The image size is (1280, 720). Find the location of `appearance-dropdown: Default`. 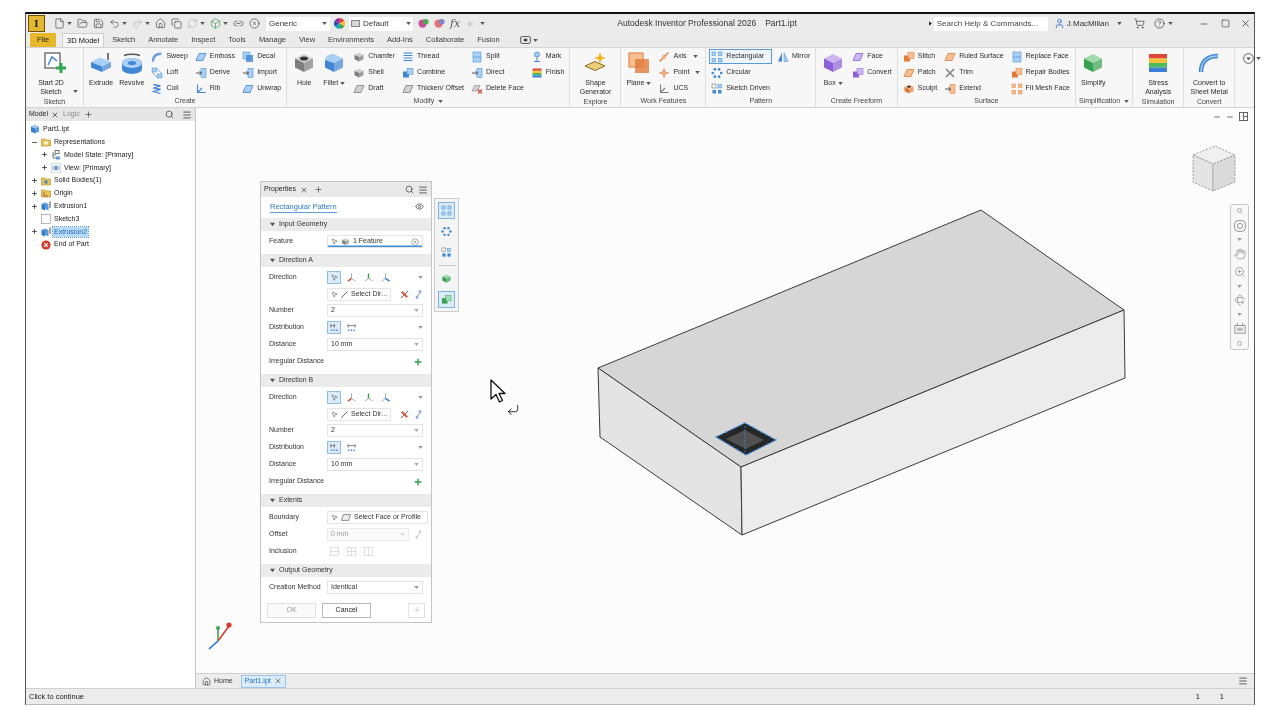

appearance-dropdown: Default is located at coordinates (381, 23).